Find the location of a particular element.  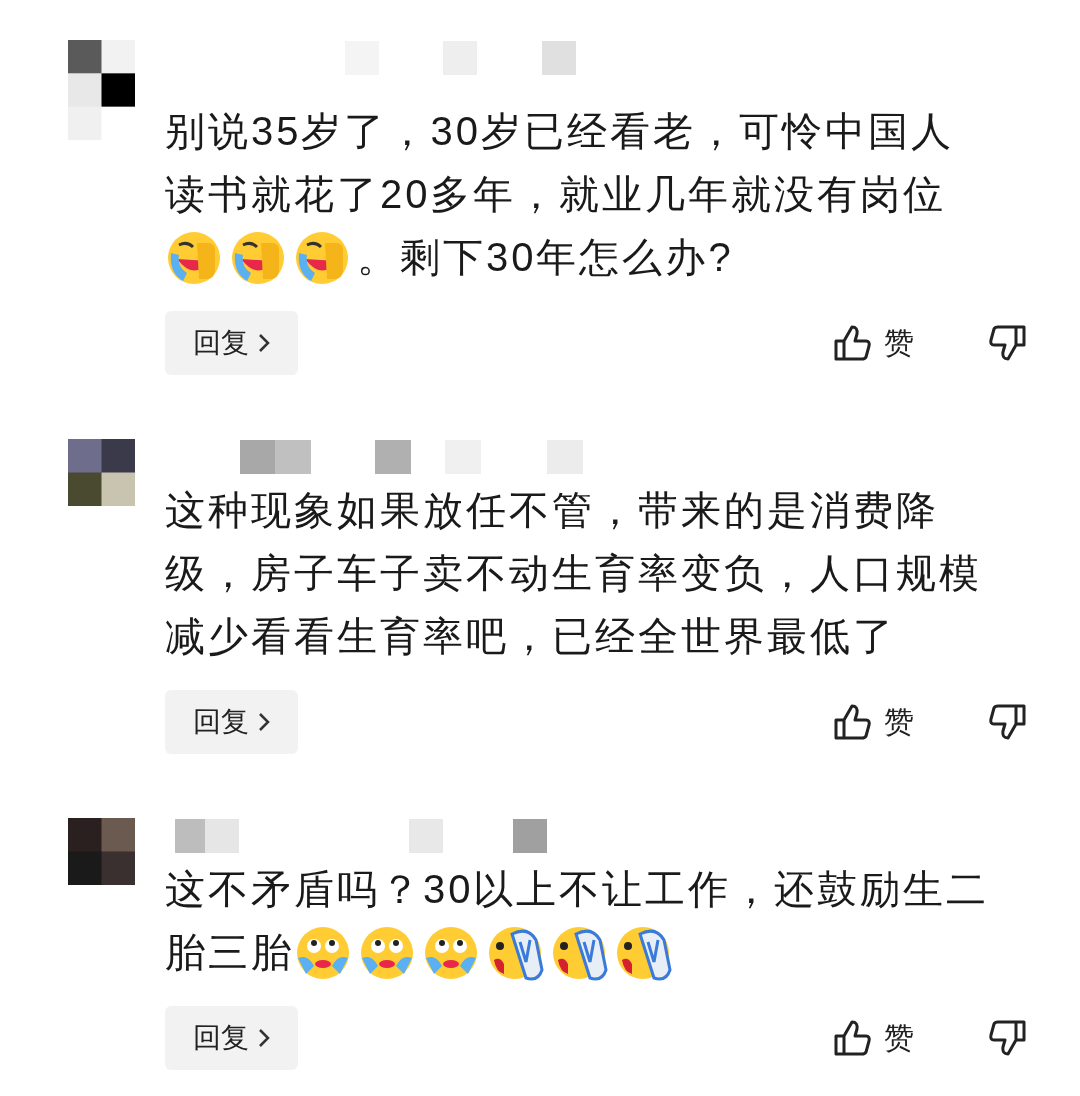

comment-text: 读书就花了20多年，就业几年就没有岗位 is located at coordinates (556, 194).